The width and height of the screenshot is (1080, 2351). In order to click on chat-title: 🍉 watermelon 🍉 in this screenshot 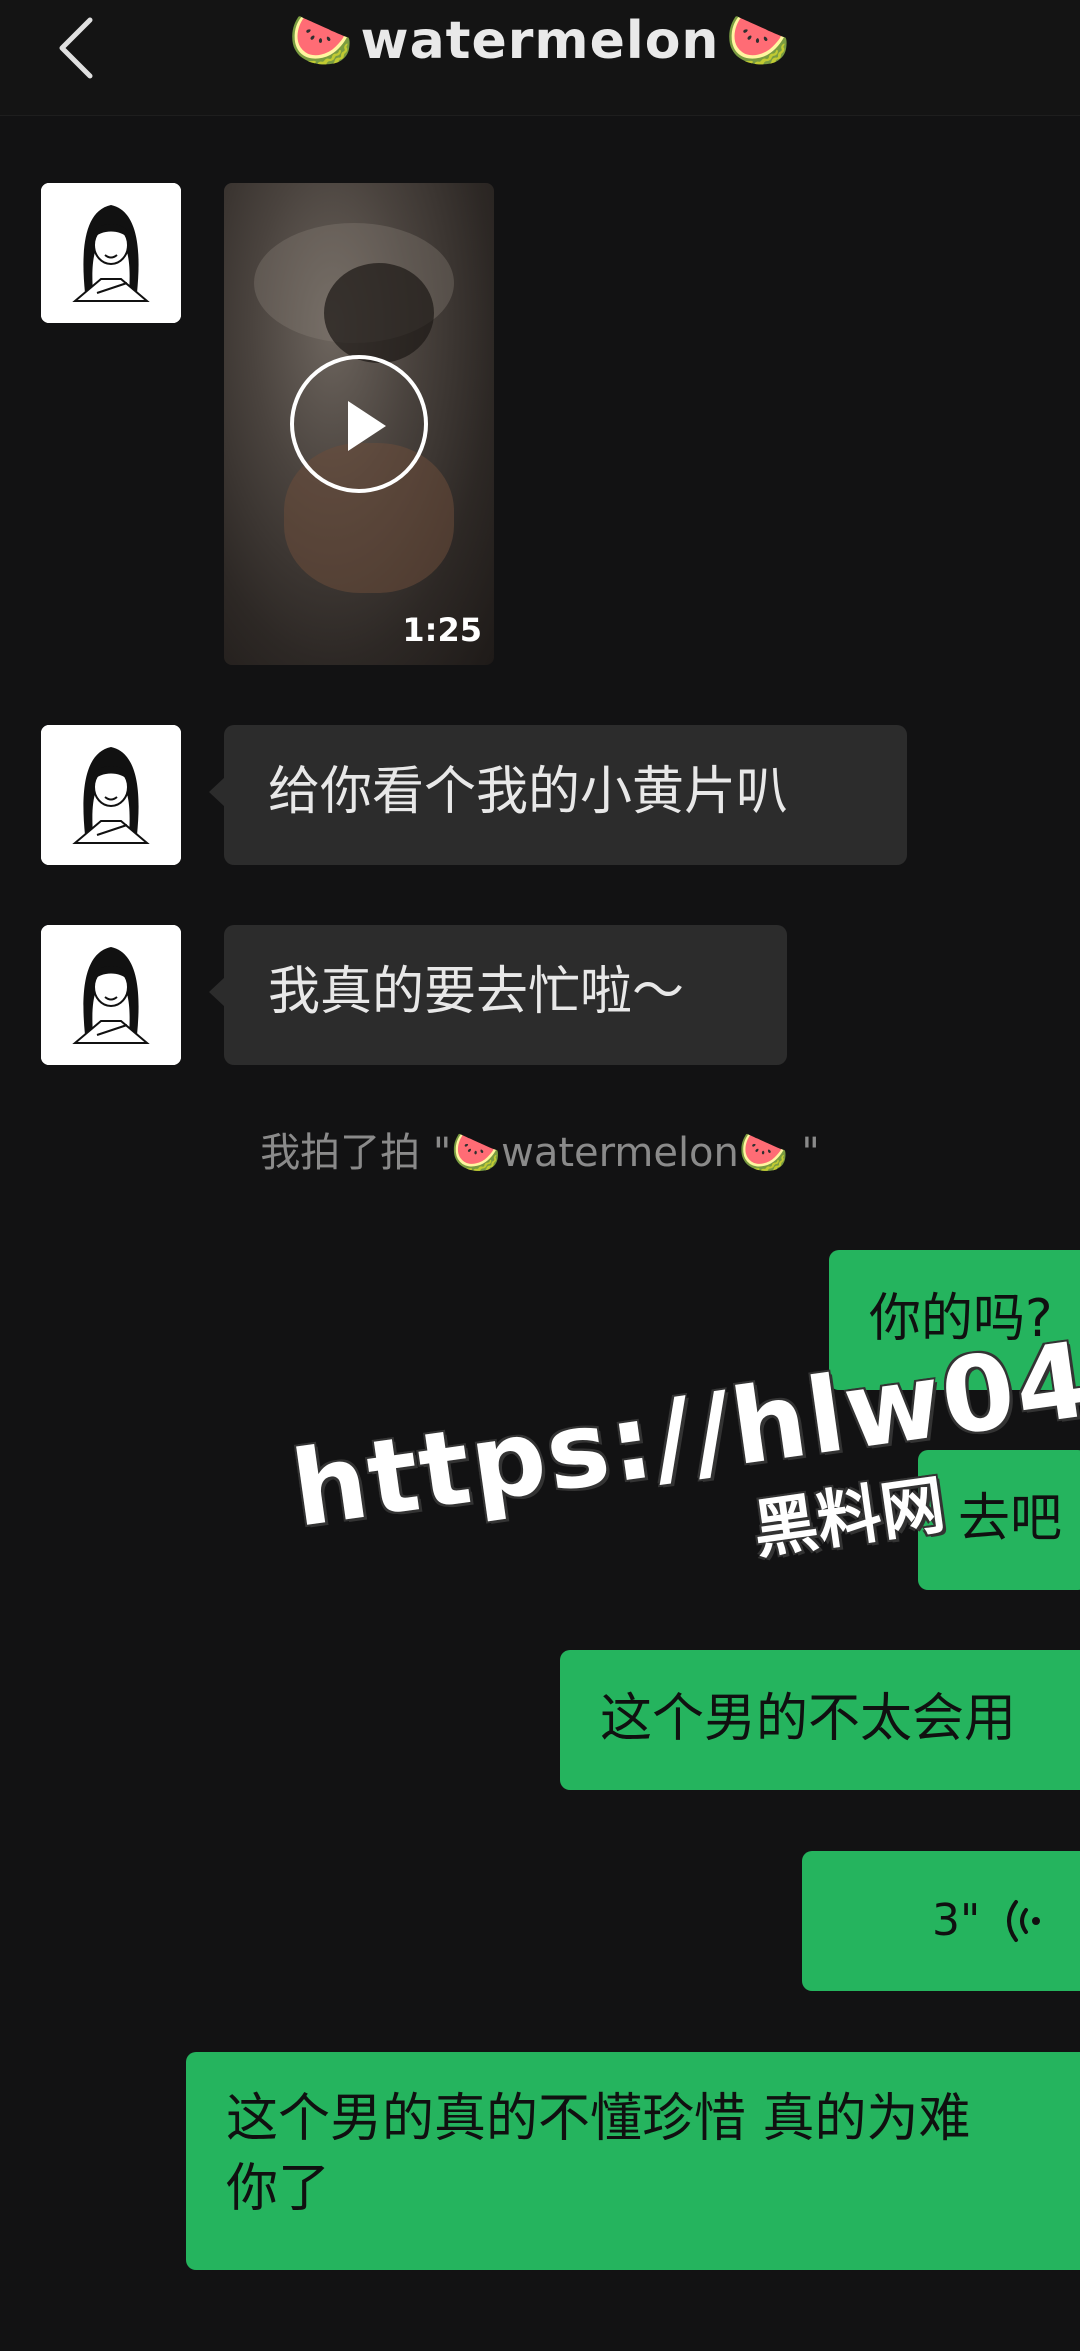, I will do `click(540, 41)`.